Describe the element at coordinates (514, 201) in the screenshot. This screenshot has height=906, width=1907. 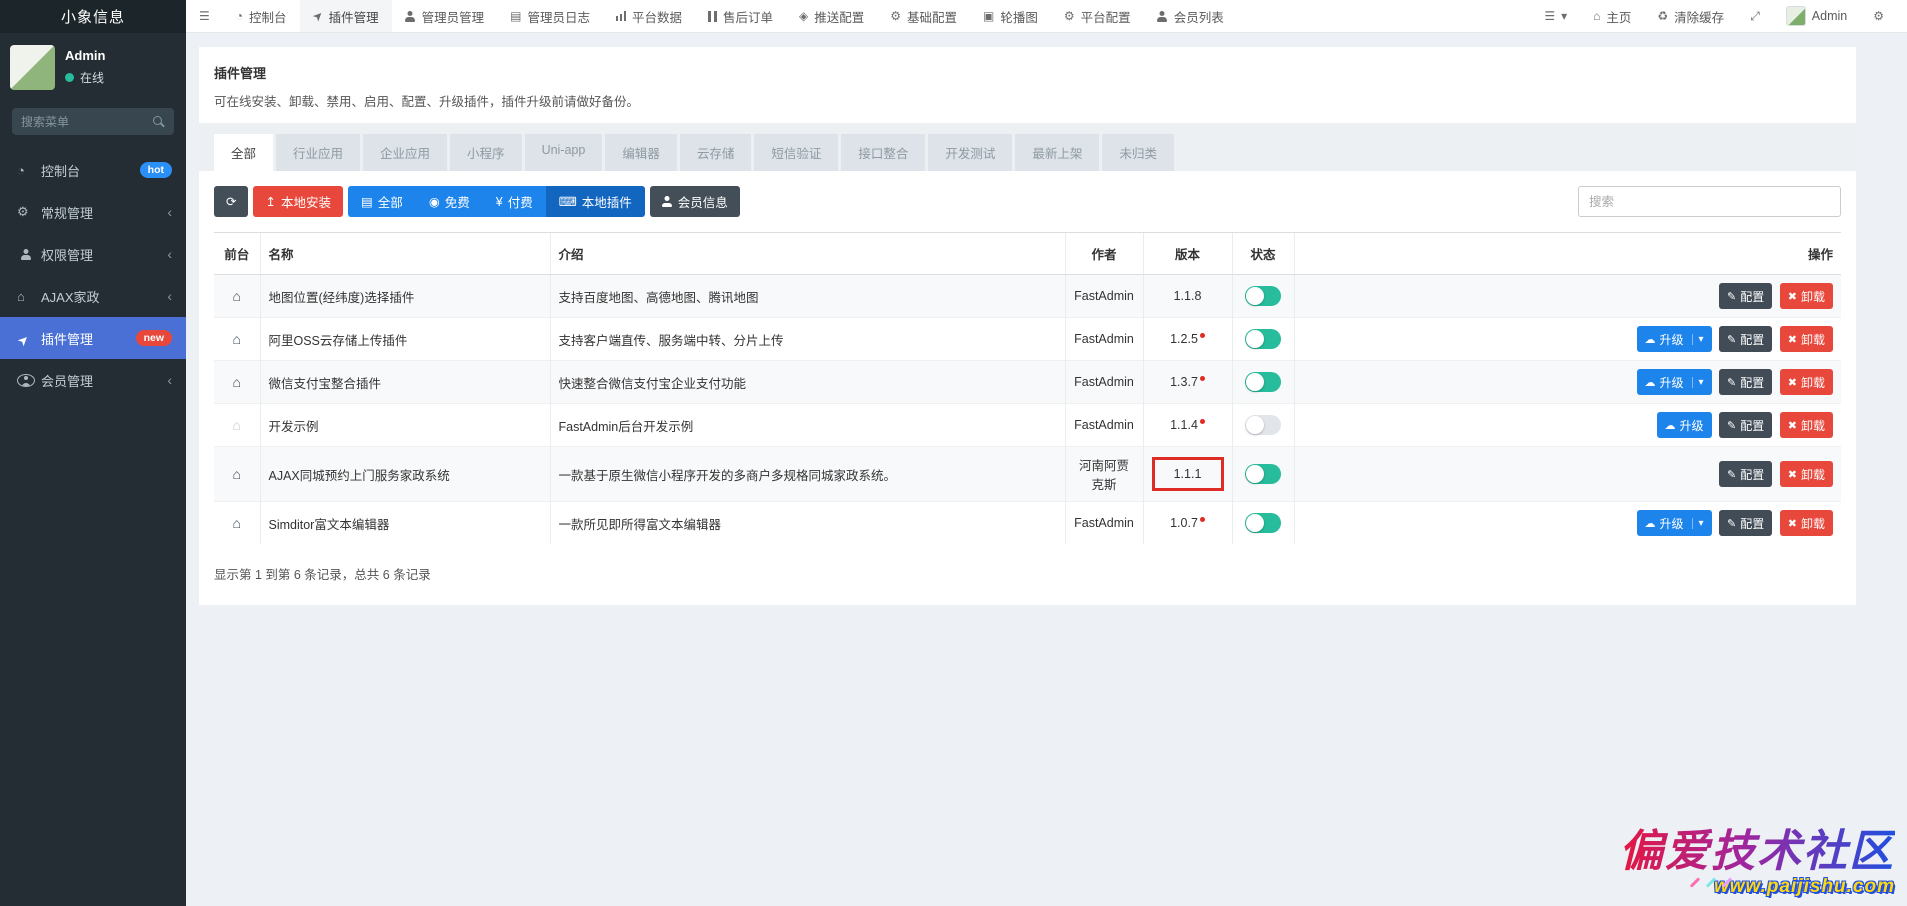
I see `filter-paid: ¥ 付费` at that location.